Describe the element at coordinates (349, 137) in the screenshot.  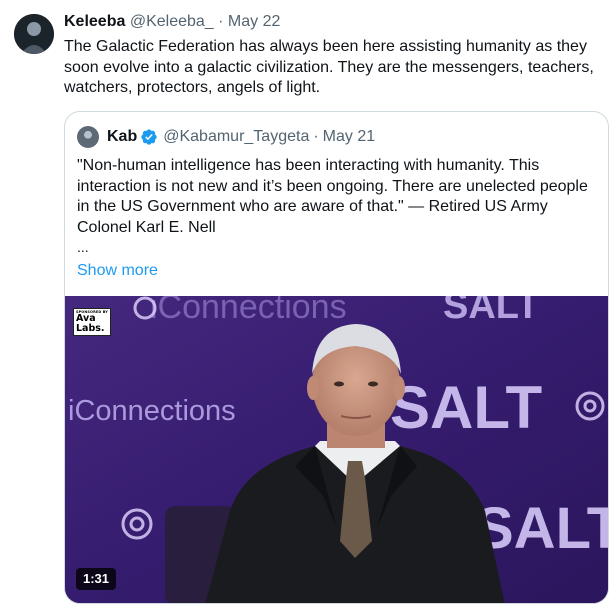
I see `quote-date: May 21` at that location.